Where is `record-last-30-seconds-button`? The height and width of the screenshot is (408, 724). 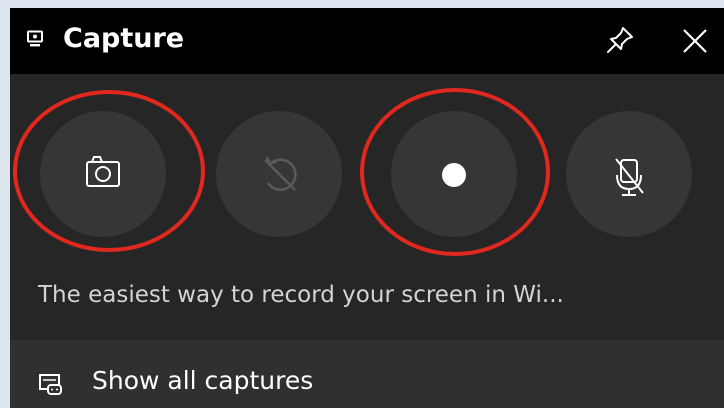
record-last-30-seconds-button is located at coordinates (279, 174).